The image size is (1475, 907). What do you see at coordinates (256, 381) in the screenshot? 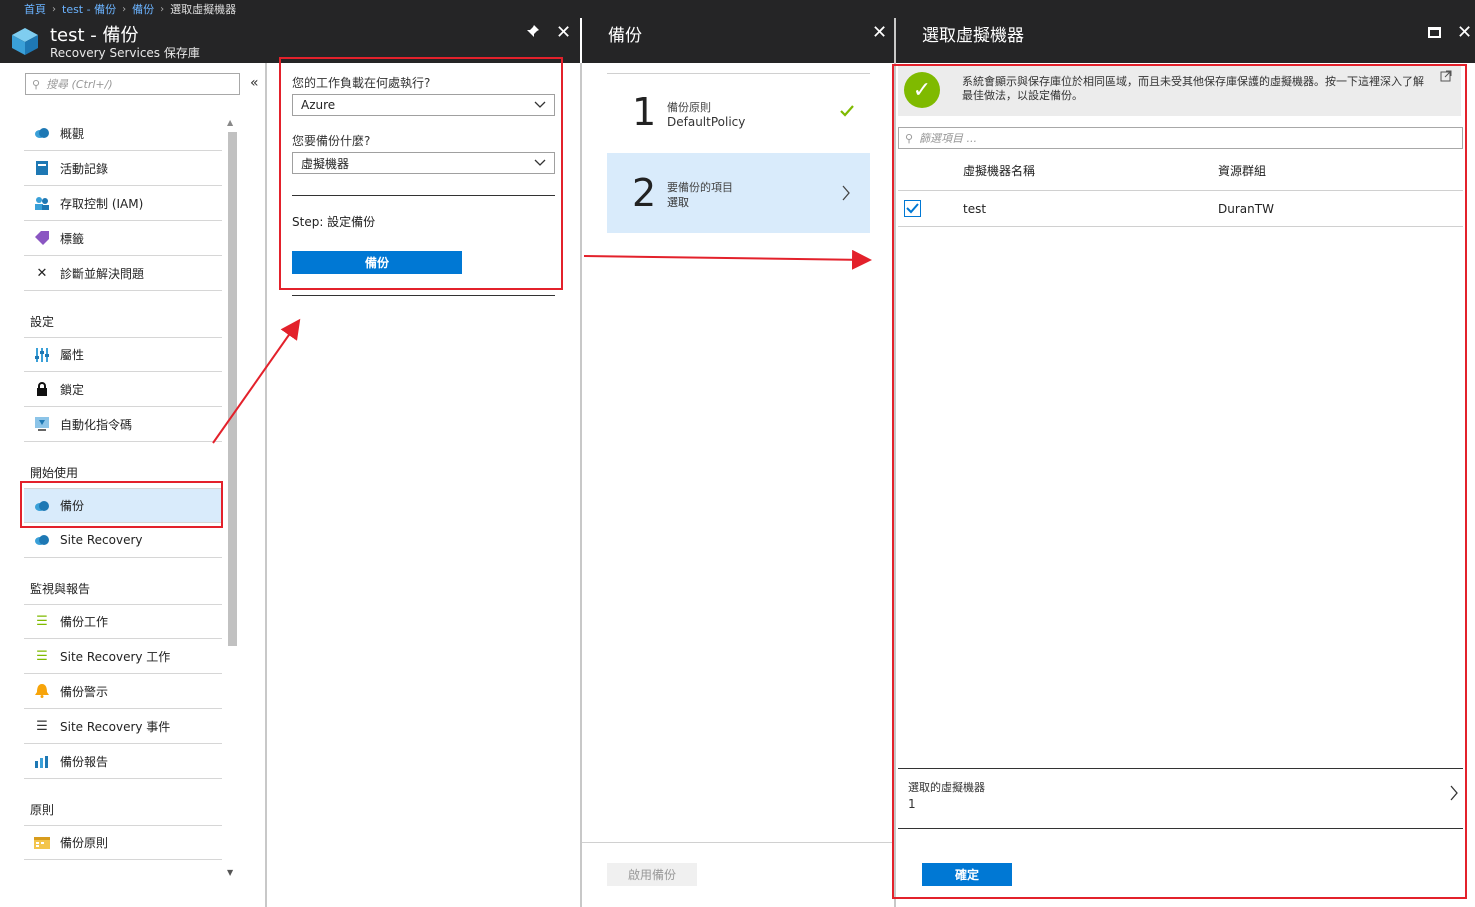
I see `annotation-arrow-up` at bounding box center [256, 381].